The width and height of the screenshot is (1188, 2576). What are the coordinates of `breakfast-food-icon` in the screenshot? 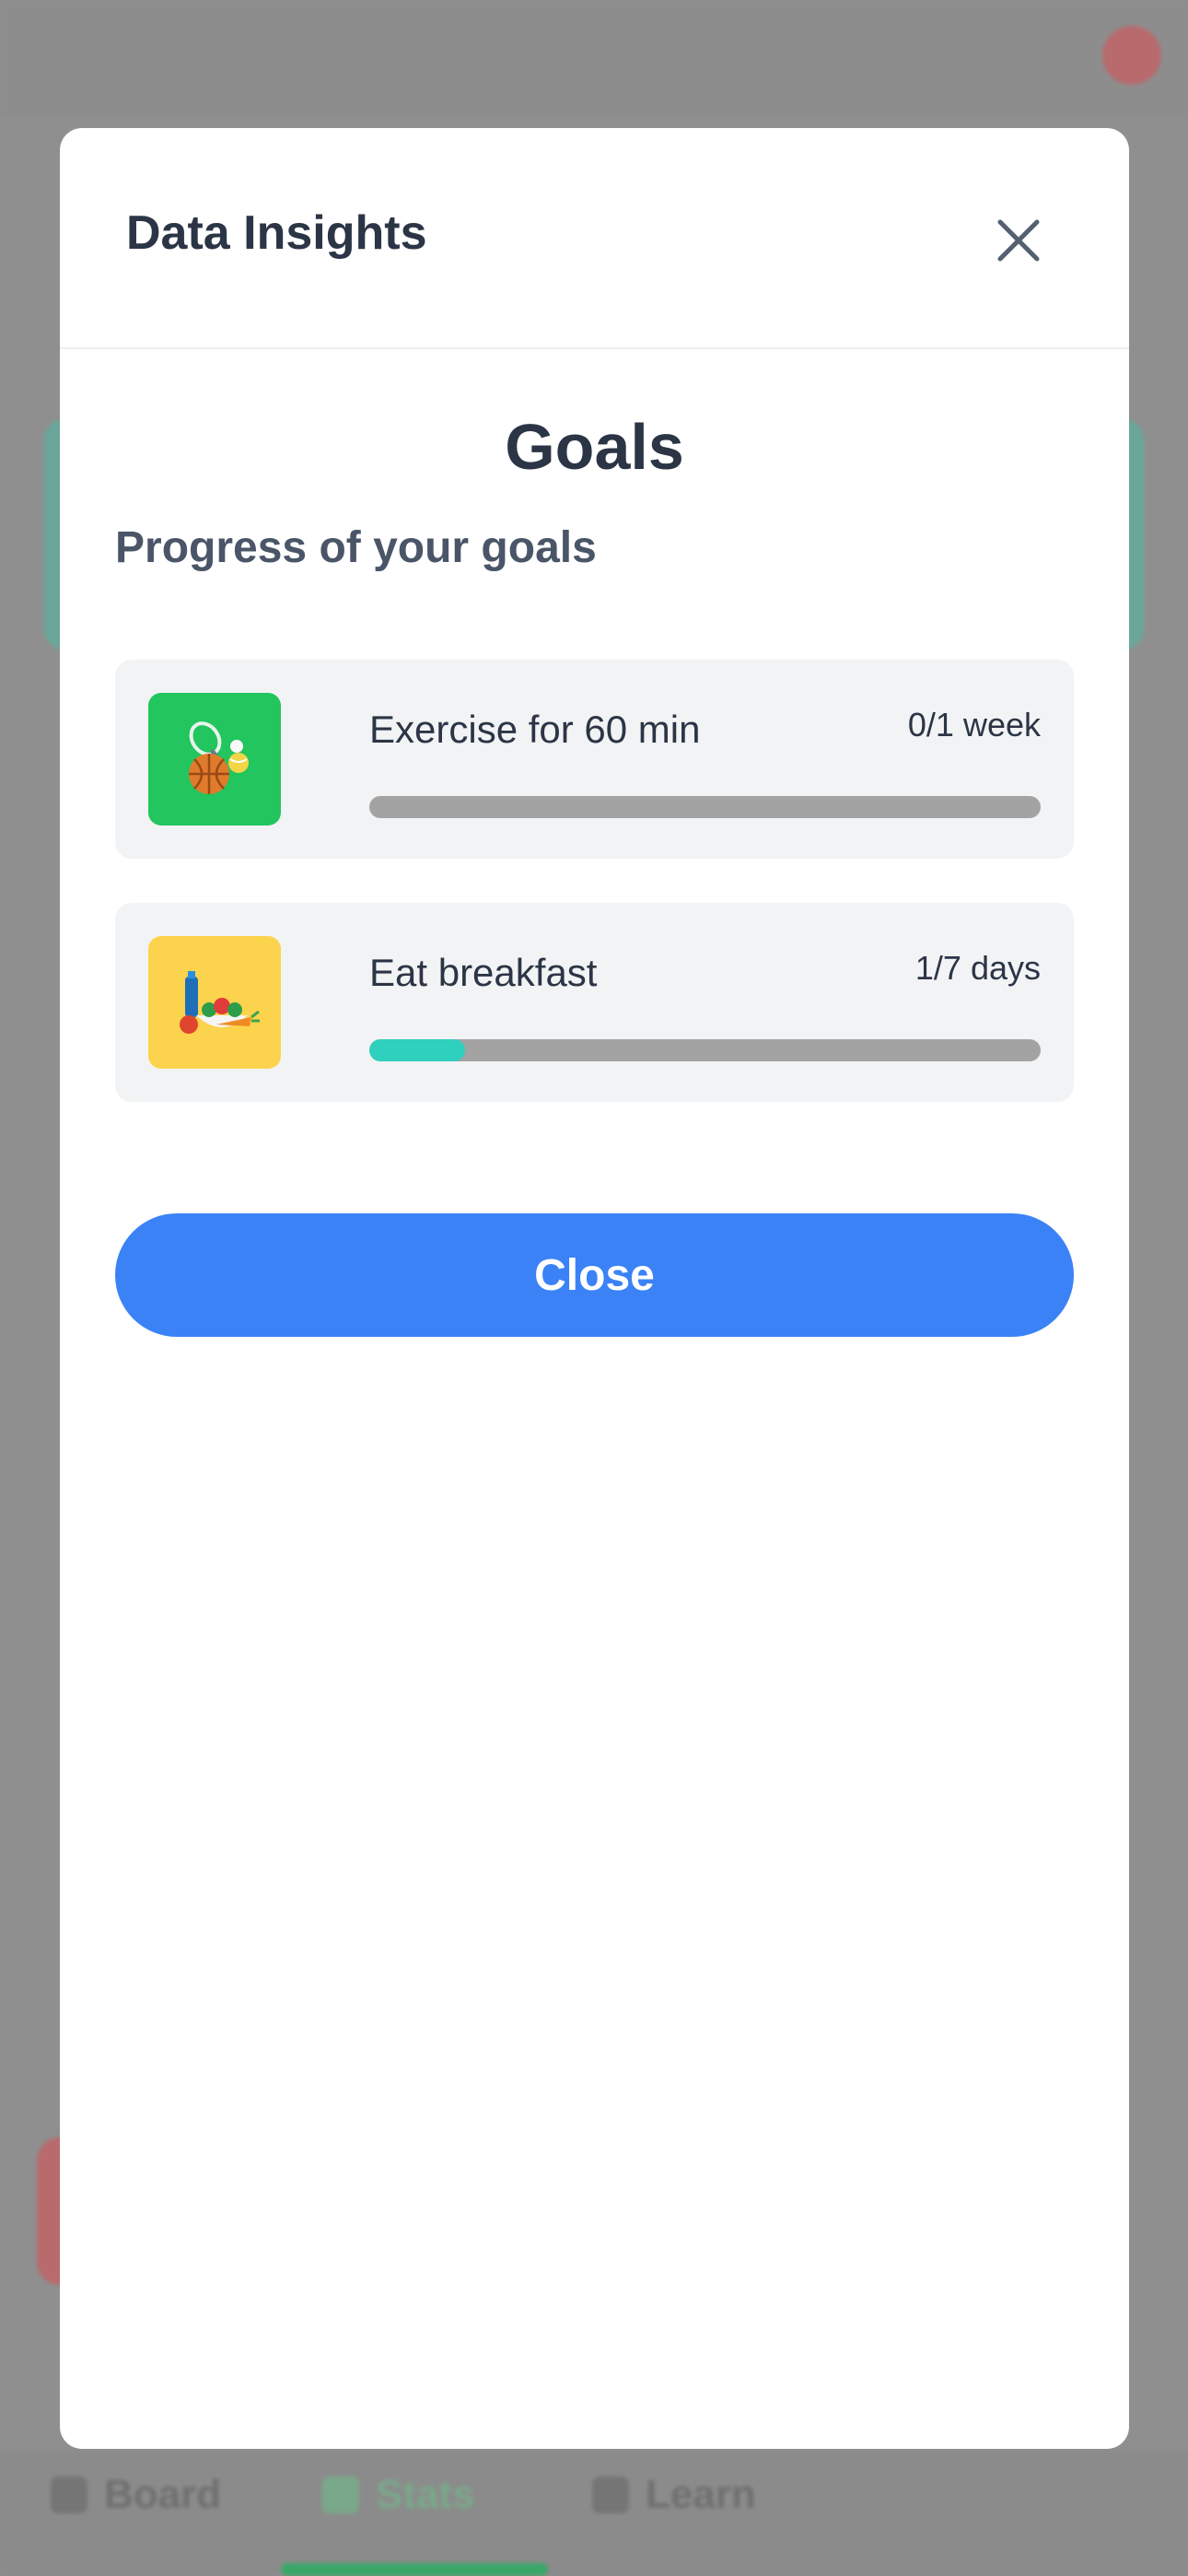 It's located at (214, 1002).